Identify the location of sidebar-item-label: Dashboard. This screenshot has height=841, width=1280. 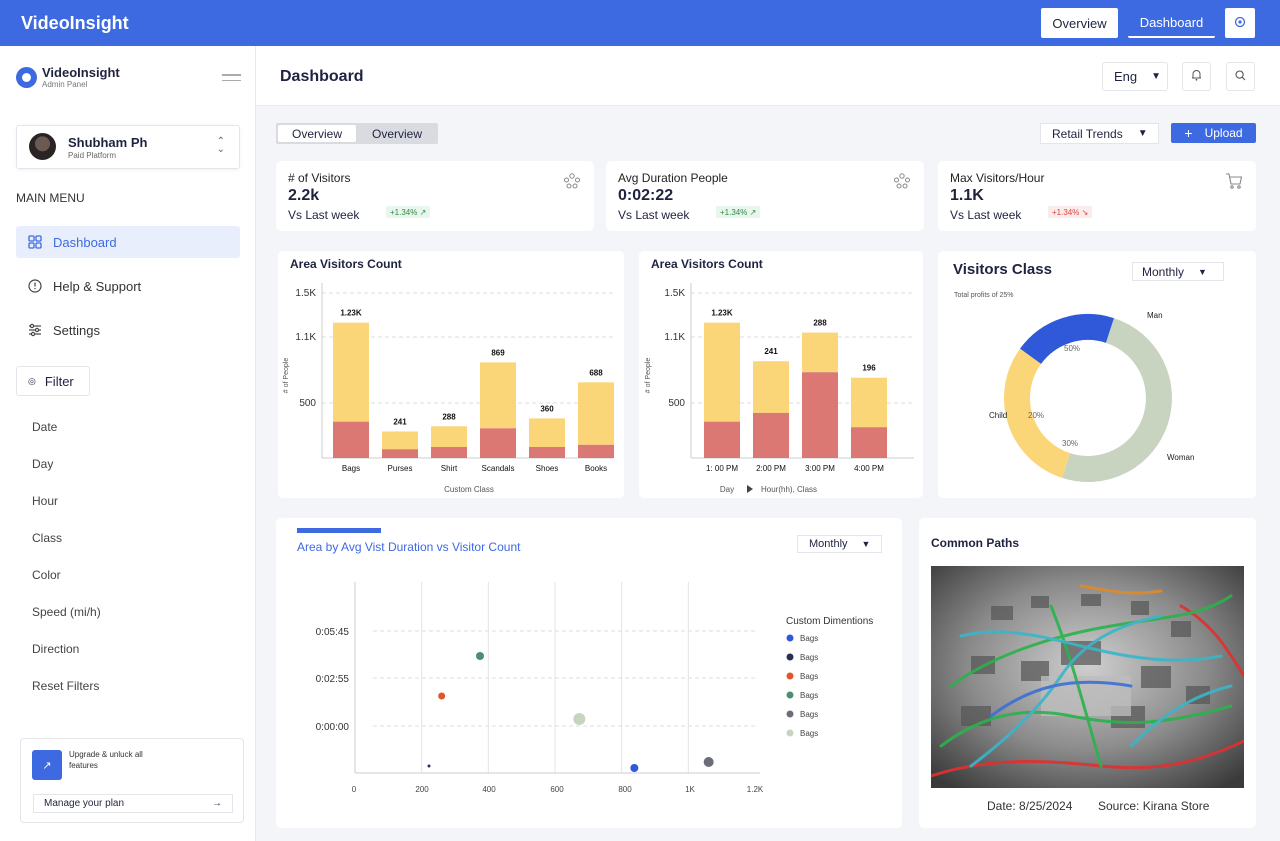
(85, 242).